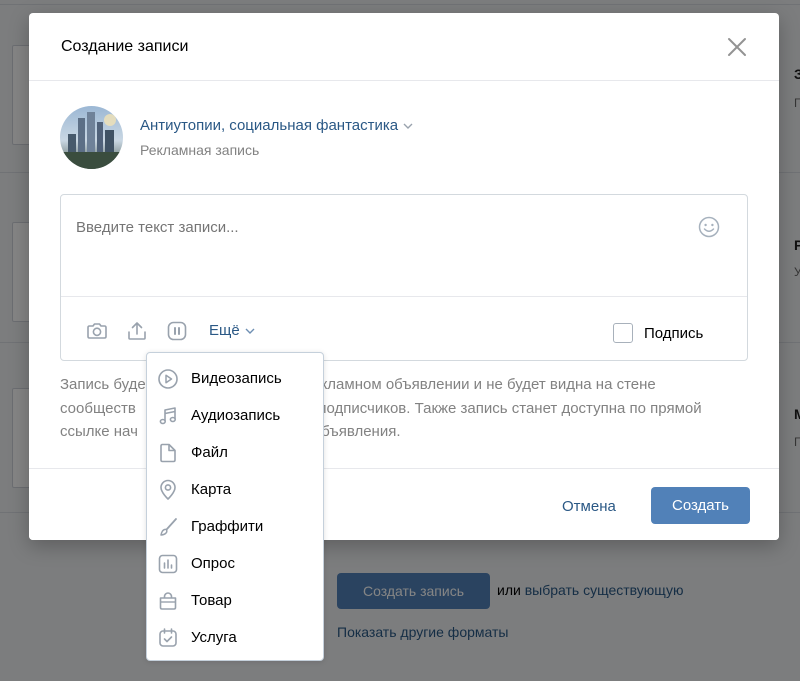  What do you see at coordinates (97, 331) in the screenshot?
I see `camera-icon` at bounding box center [97, 331].